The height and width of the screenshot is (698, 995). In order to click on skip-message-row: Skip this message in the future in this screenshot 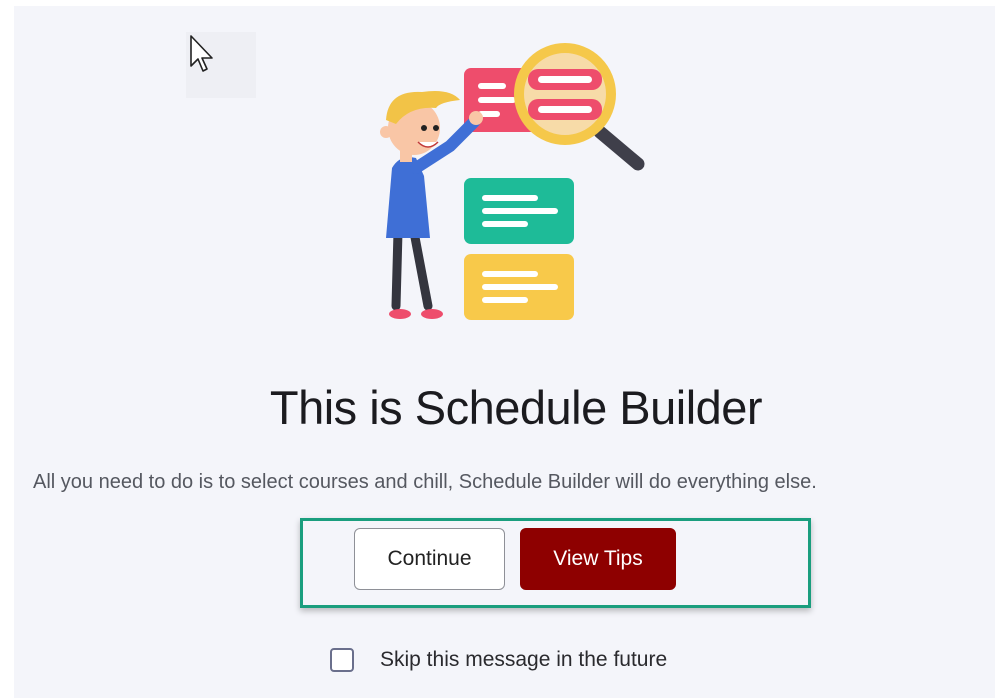, I will do `click(498, 660)`.